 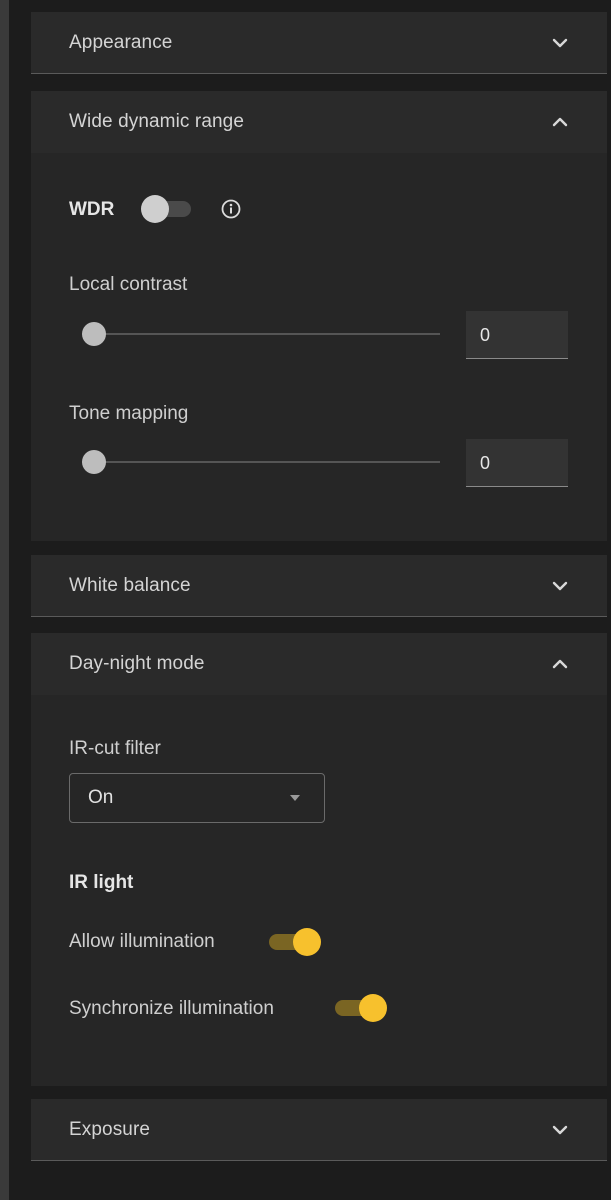 I want to click on caret-down-icon, so click(x=295, y=798).